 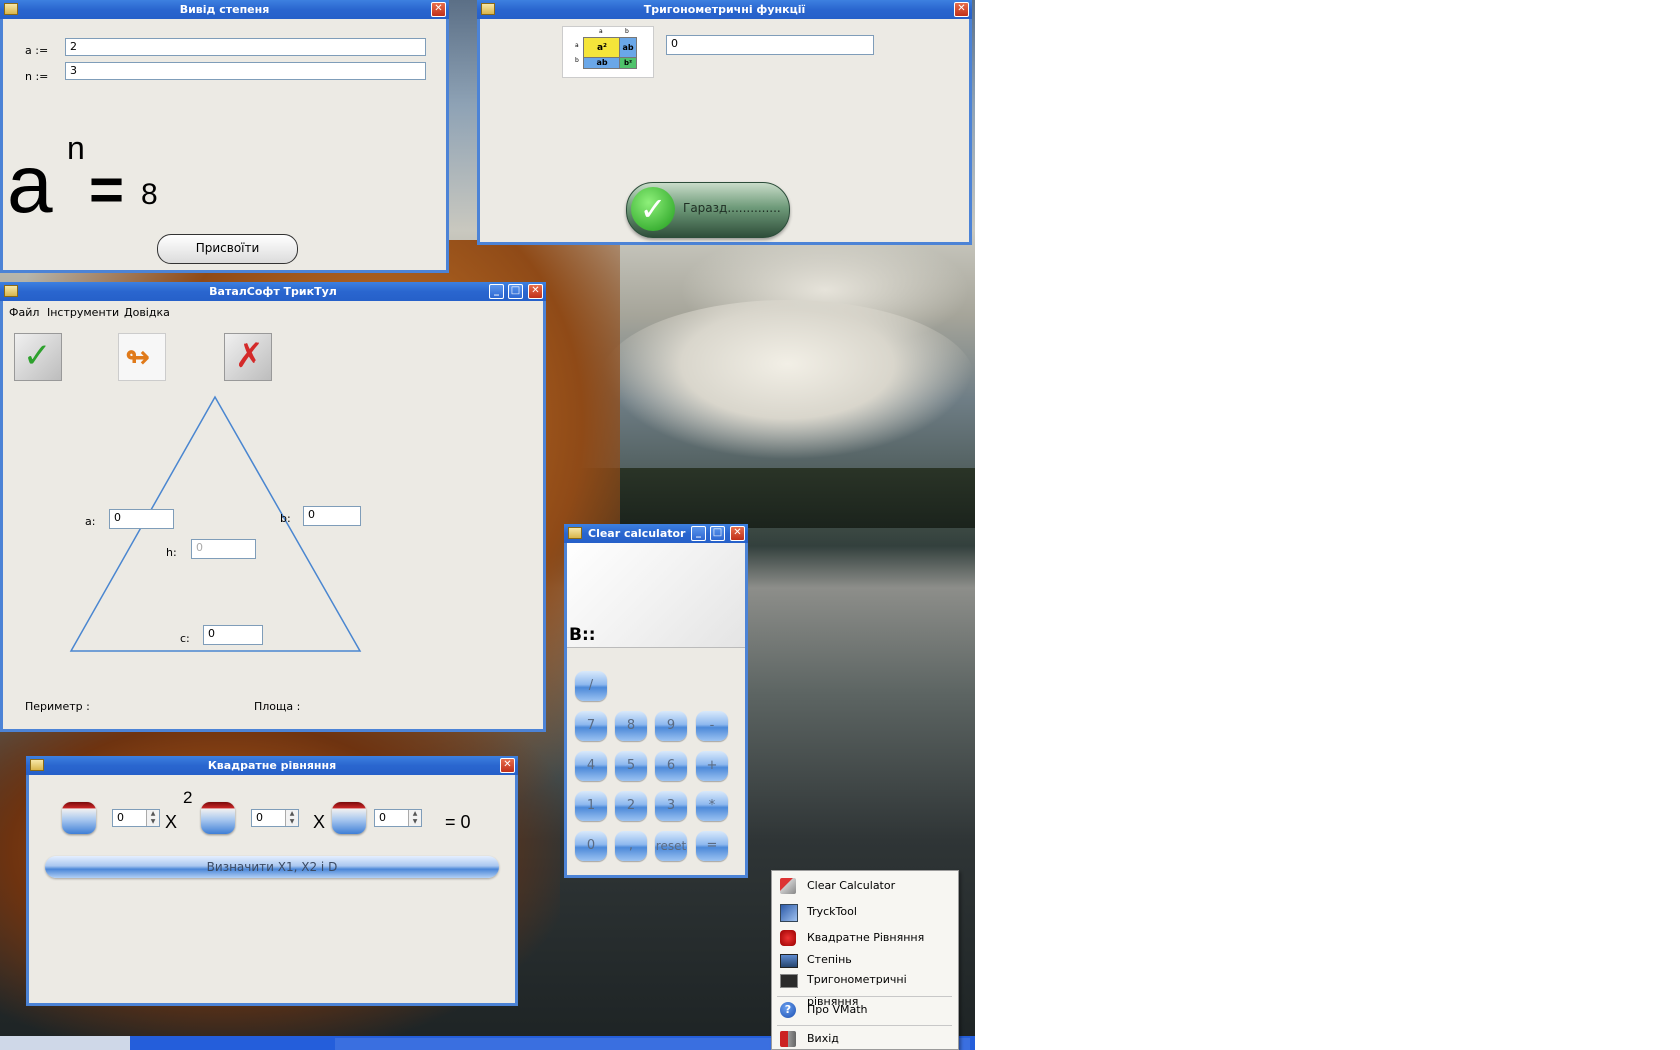 I want to click on equals-zero: = 0, so click(x=458, y=822).